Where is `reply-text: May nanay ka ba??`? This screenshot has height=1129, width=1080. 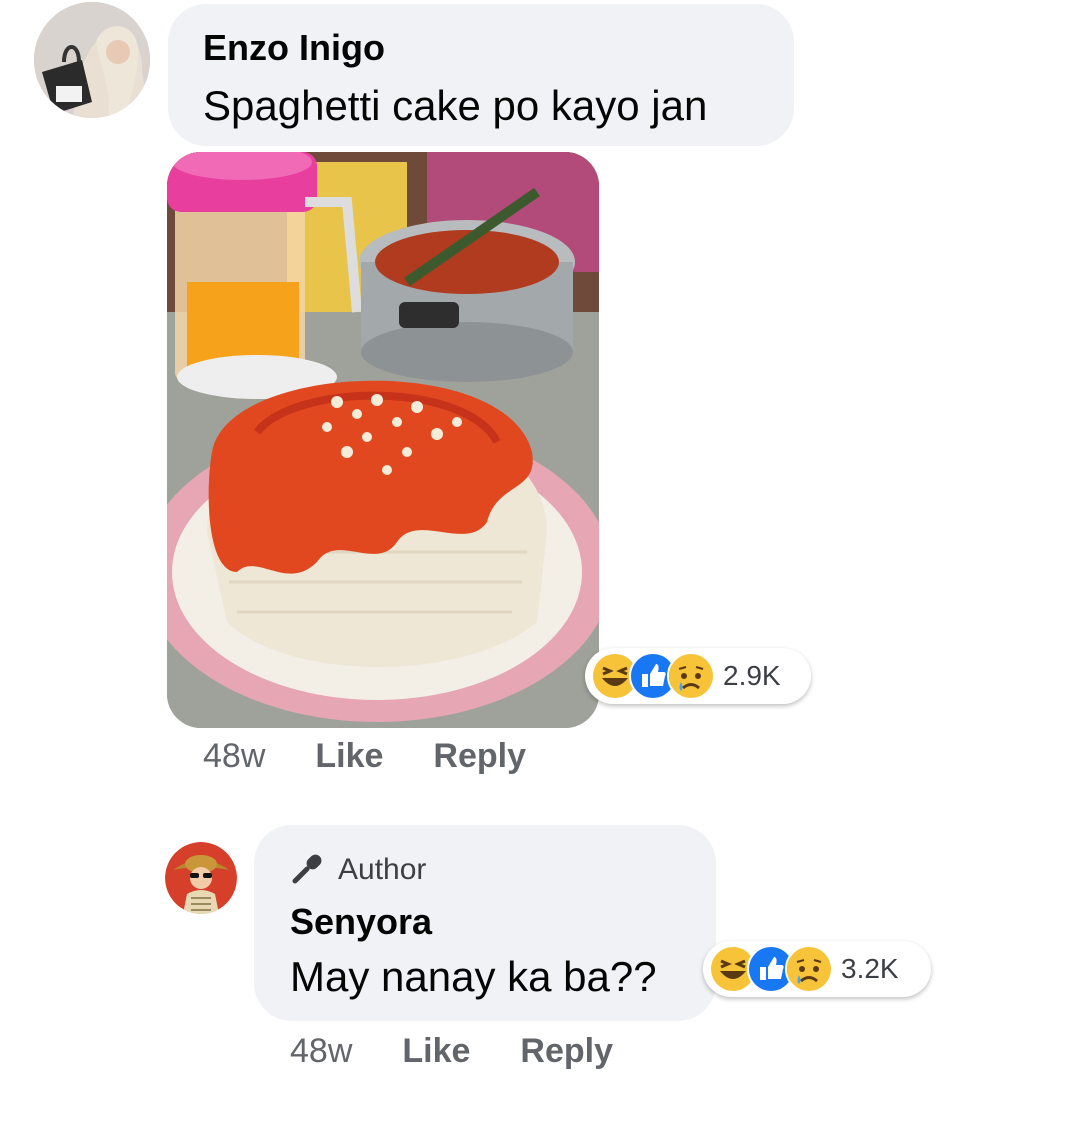 reply-text: May nanay ka ba?? is located at coordinates (473, 976).